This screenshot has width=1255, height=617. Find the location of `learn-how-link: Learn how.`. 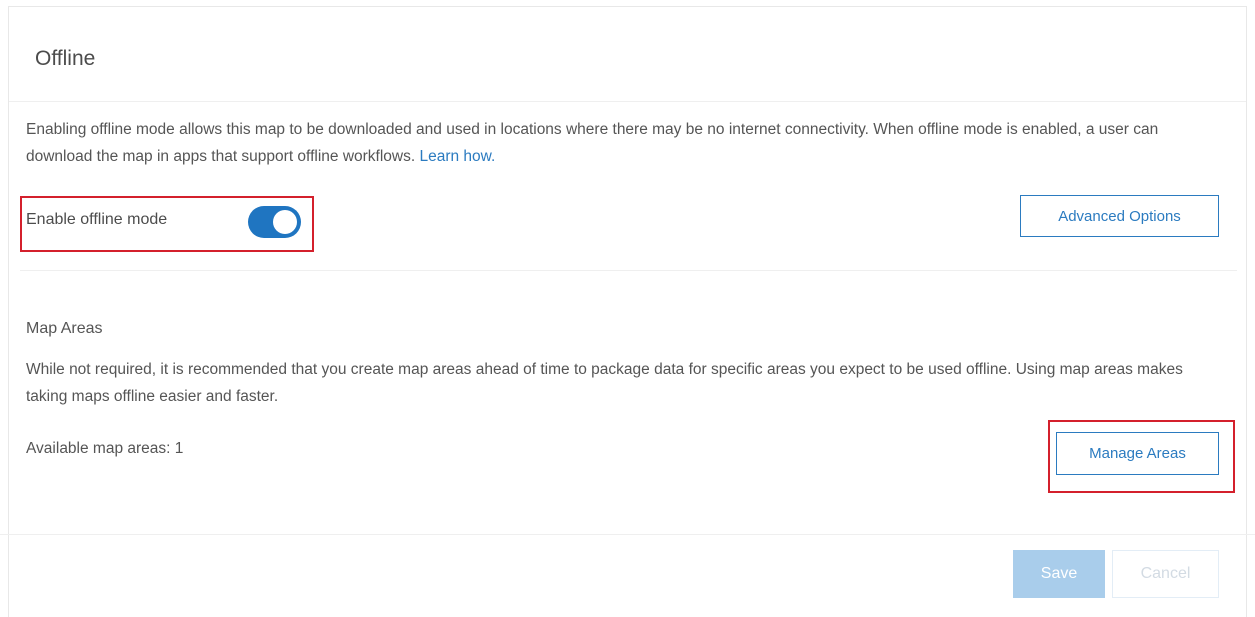

learn-how-link: Learn how. is located at coordinates (457, 156).